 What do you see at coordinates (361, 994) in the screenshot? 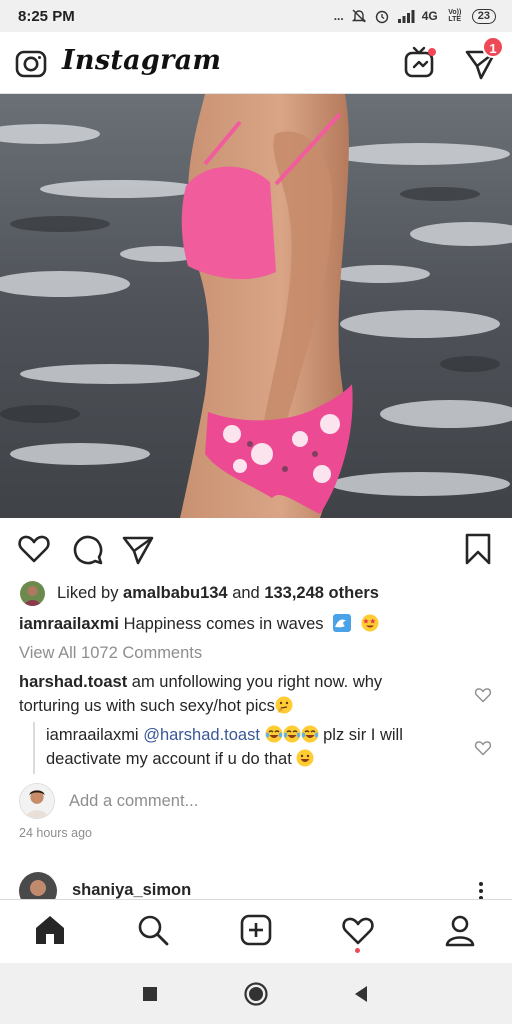
I see `back-icon` at bounding box center [361, 994].